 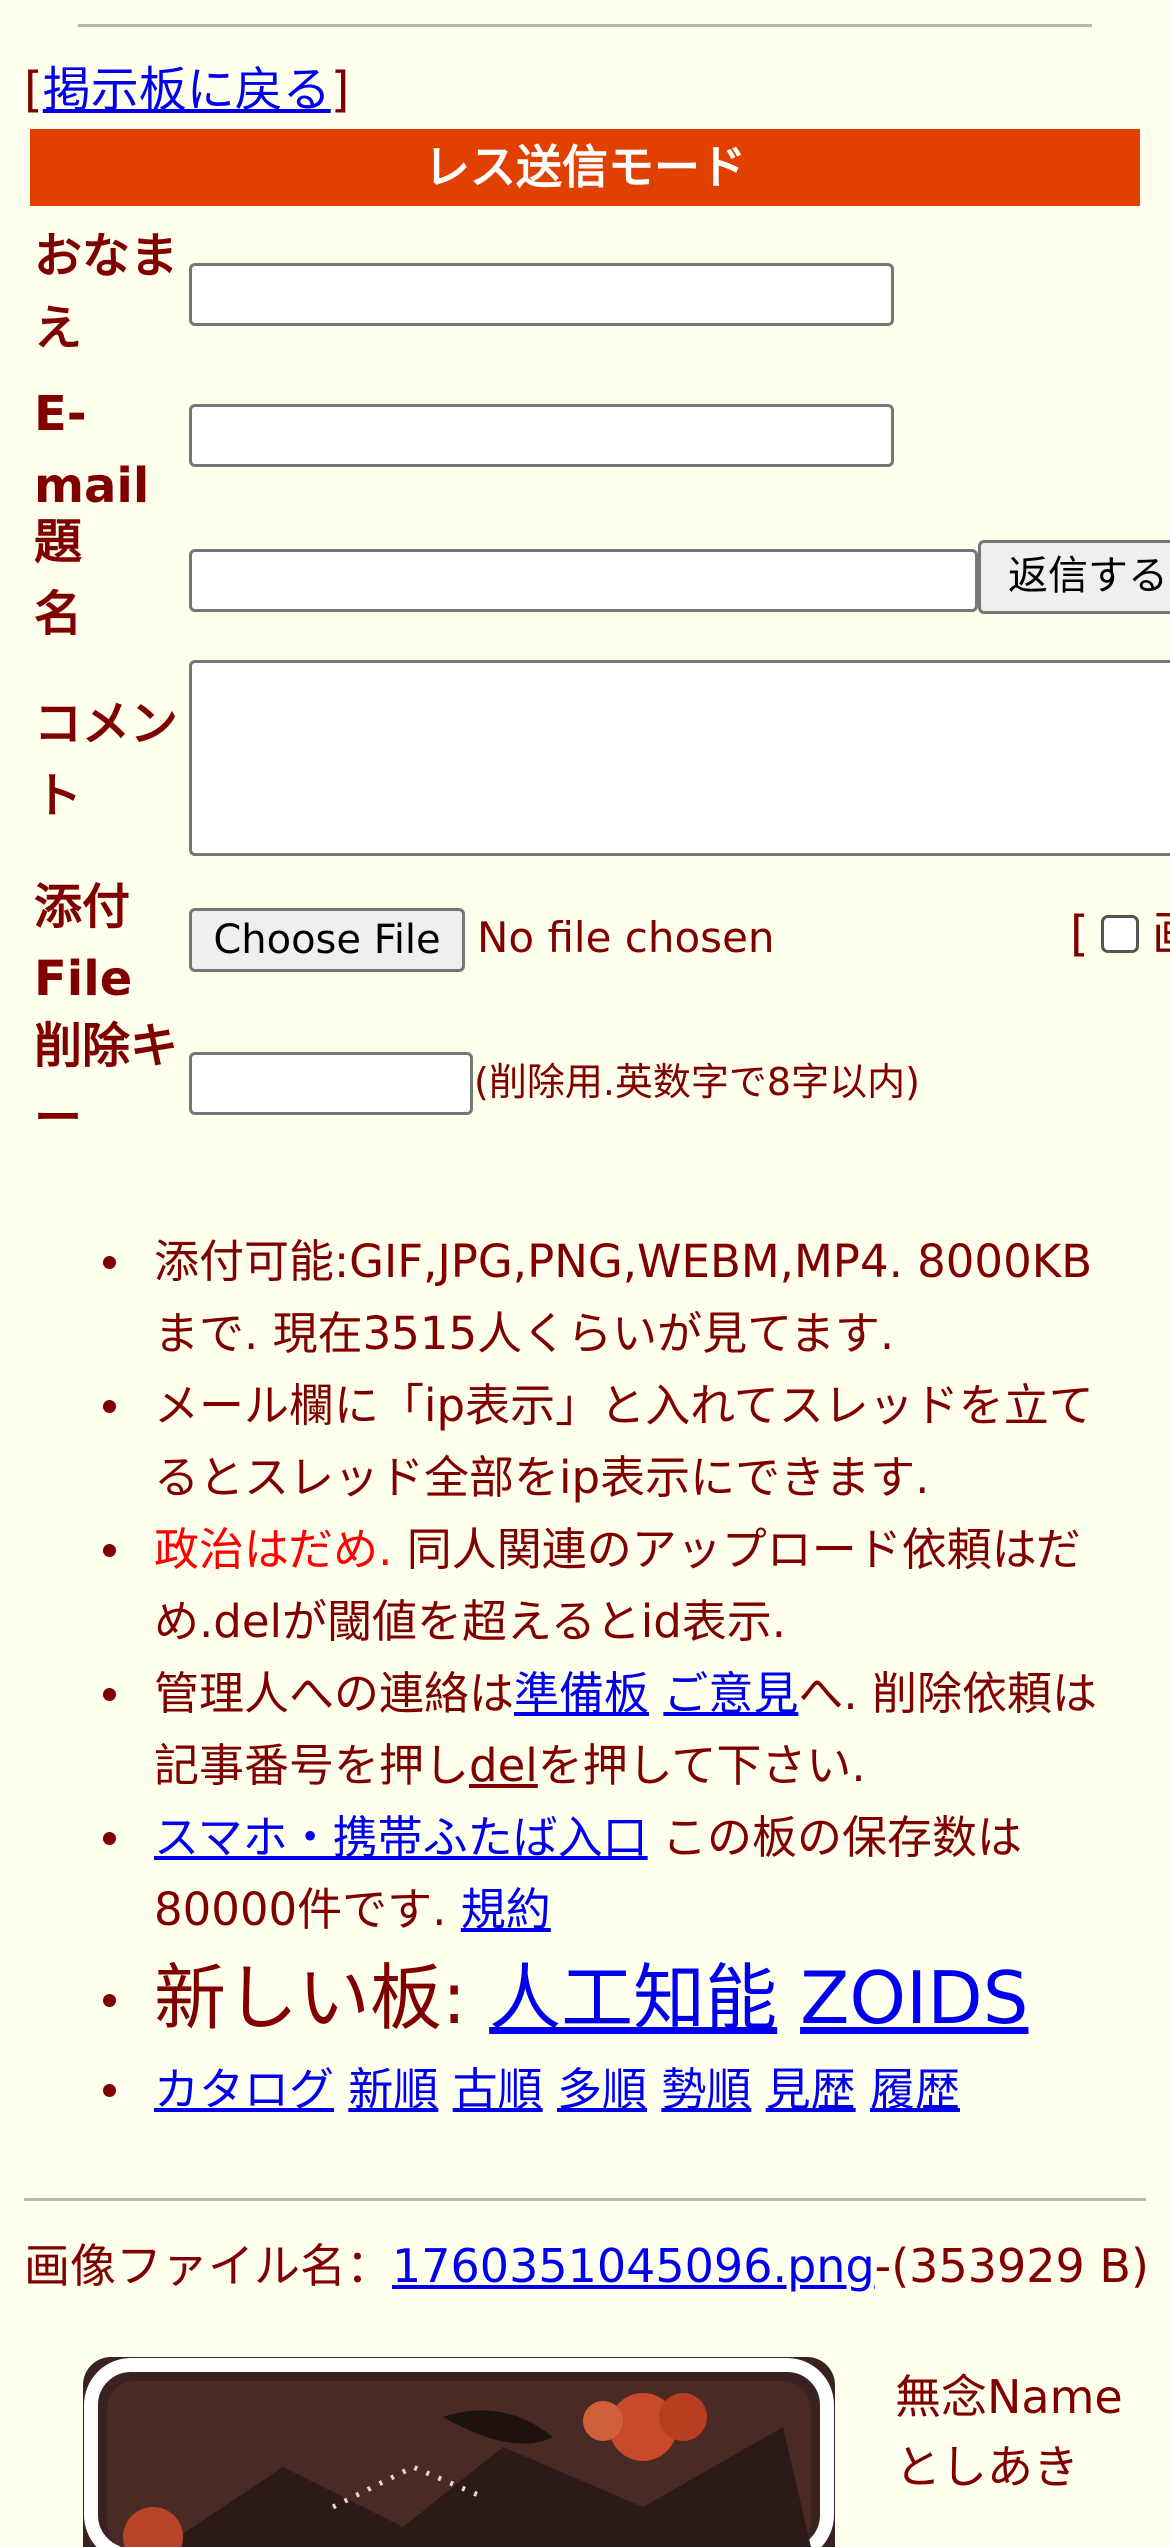 I want to click on poster-handle: としあき, so click(x=987, y=2467).